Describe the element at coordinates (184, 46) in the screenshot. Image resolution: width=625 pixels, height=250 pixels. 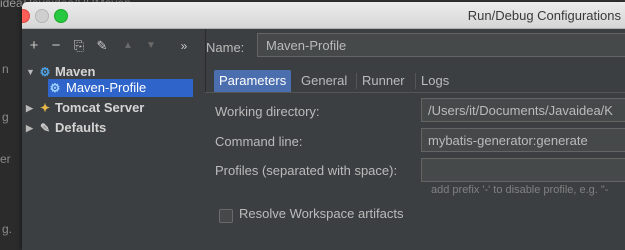
I see `more-icon: »` at that location.